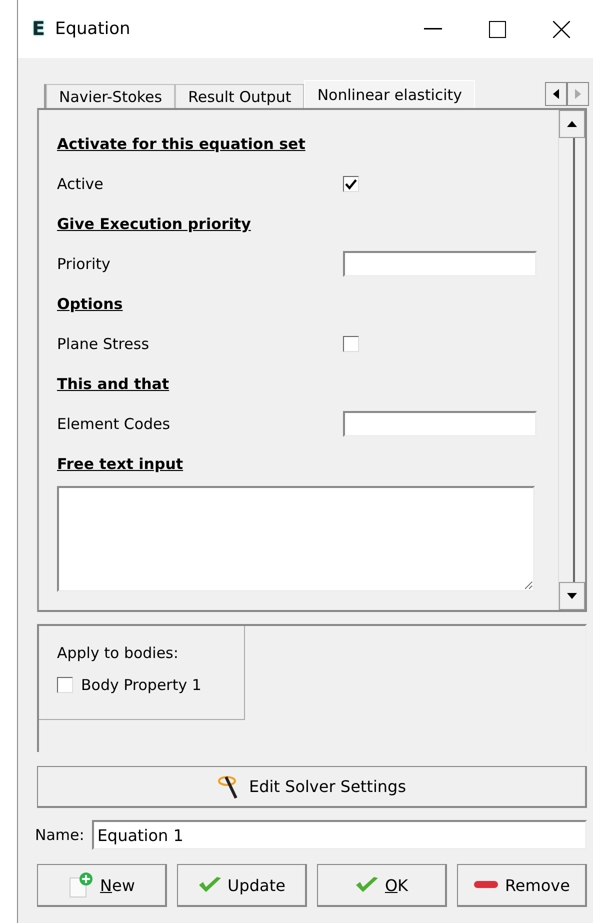 The width and height of the screenshot is (593, 923). Describe the element at coordinates (102, 885) in the screenshot. I see `new-button: New` at that location.